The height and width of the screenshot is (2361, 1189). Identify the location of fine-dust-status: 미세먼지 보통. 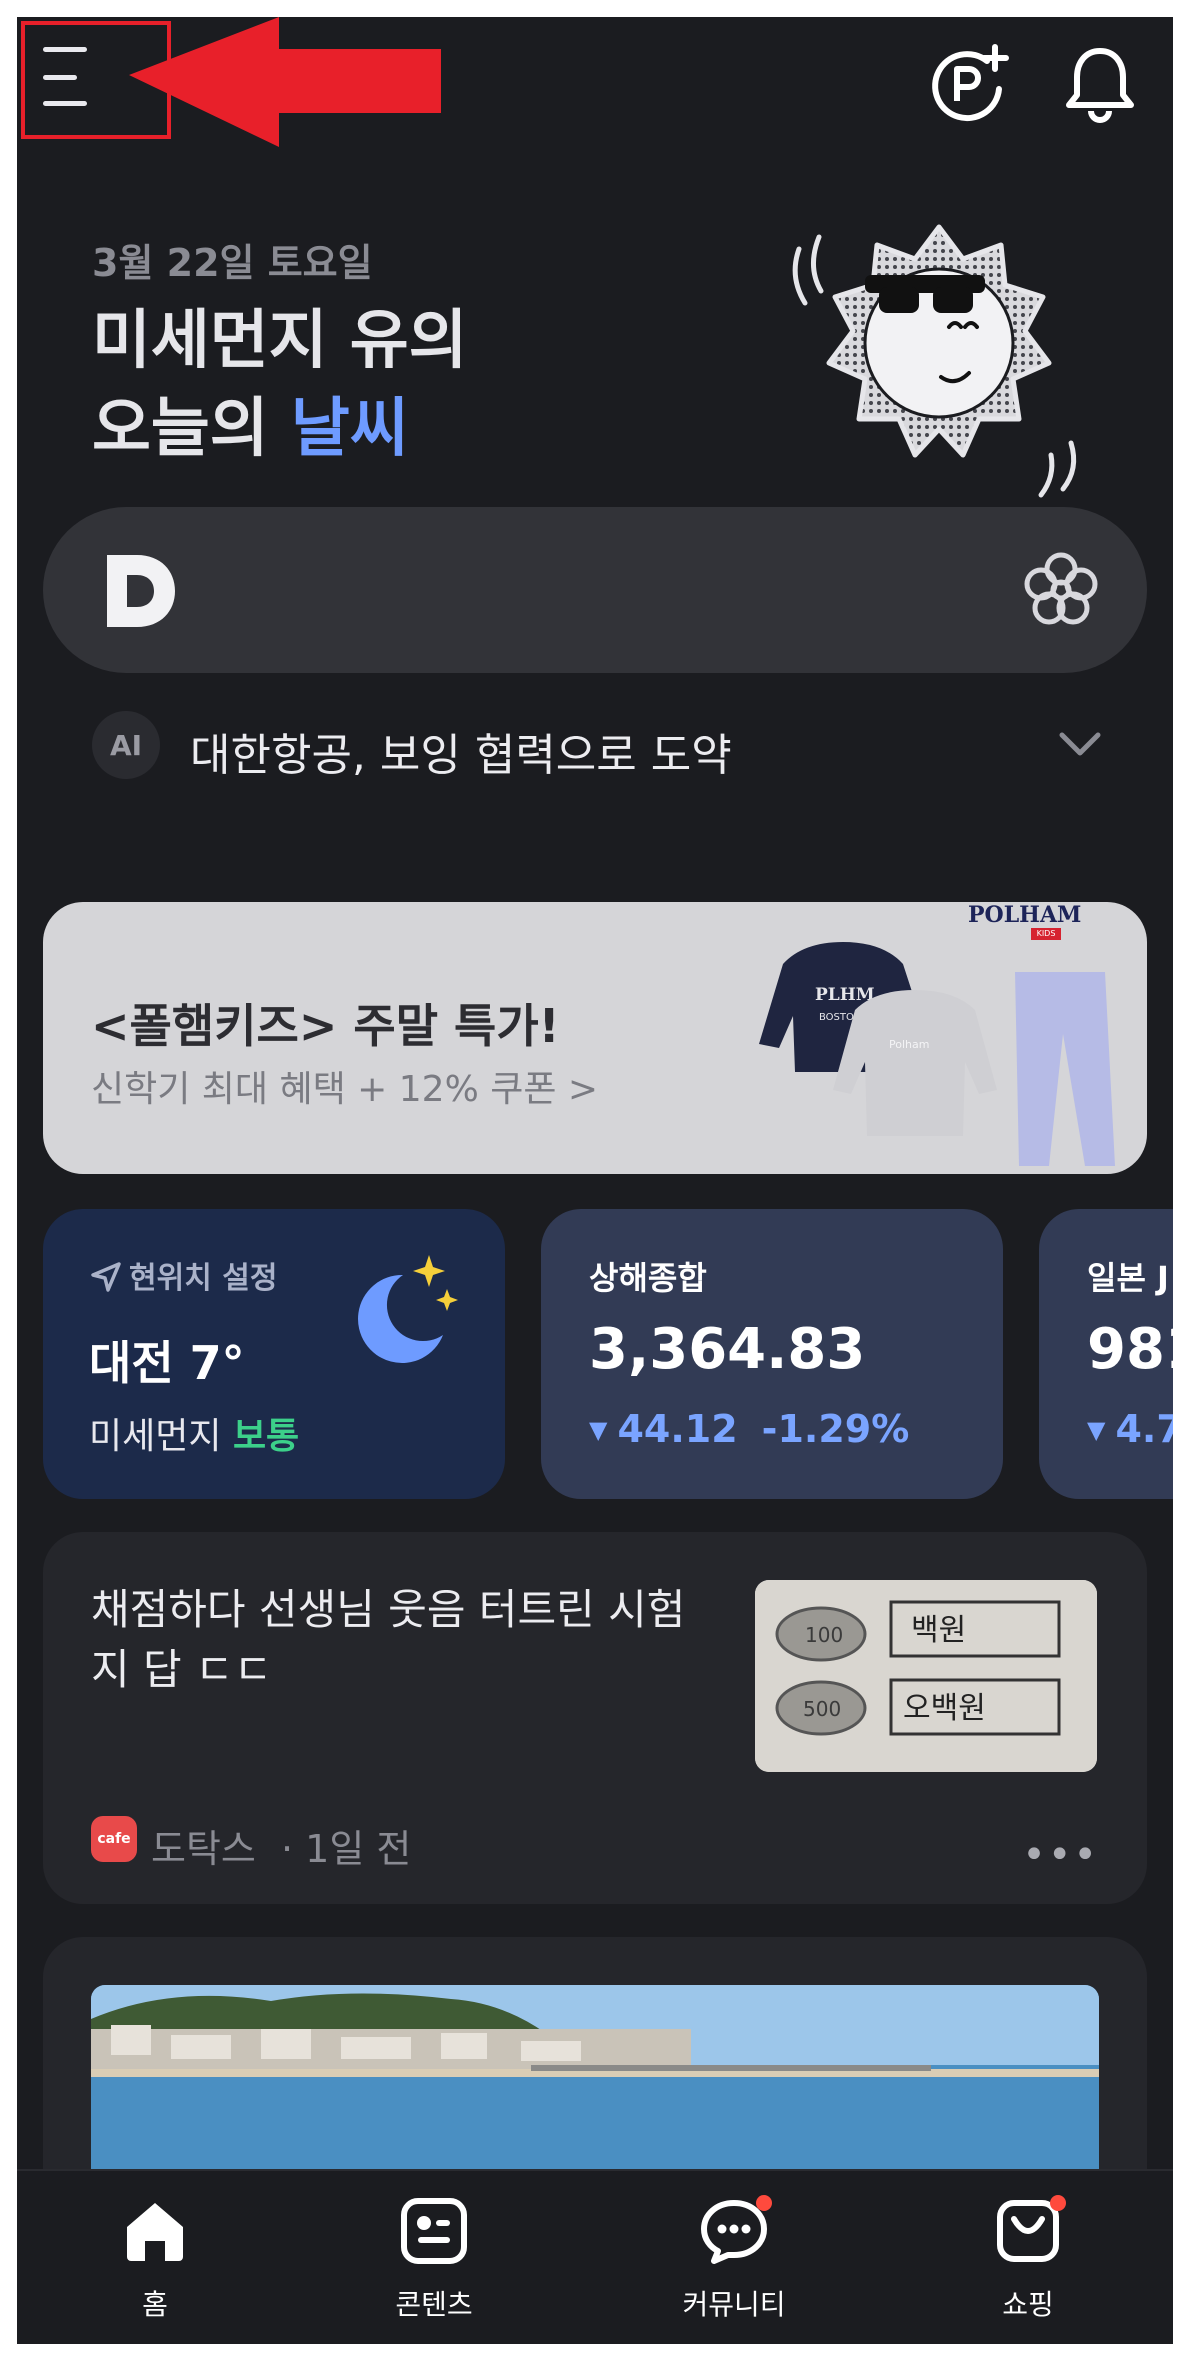
(194, 1433).